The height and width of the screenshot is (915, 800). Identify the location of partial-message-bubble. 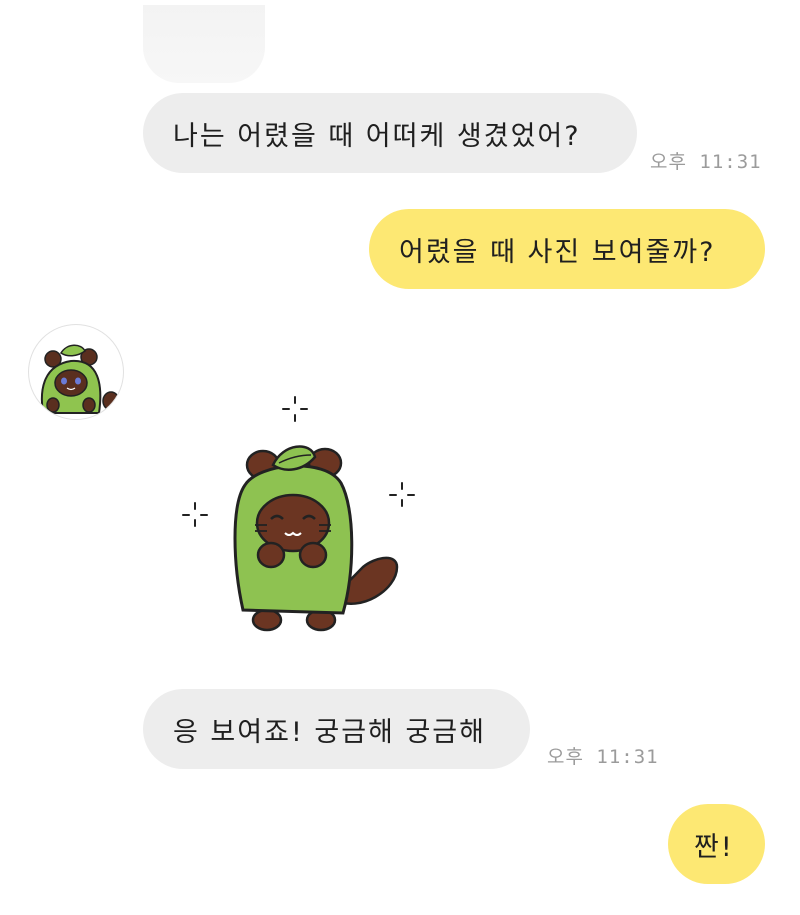
(204, 44).